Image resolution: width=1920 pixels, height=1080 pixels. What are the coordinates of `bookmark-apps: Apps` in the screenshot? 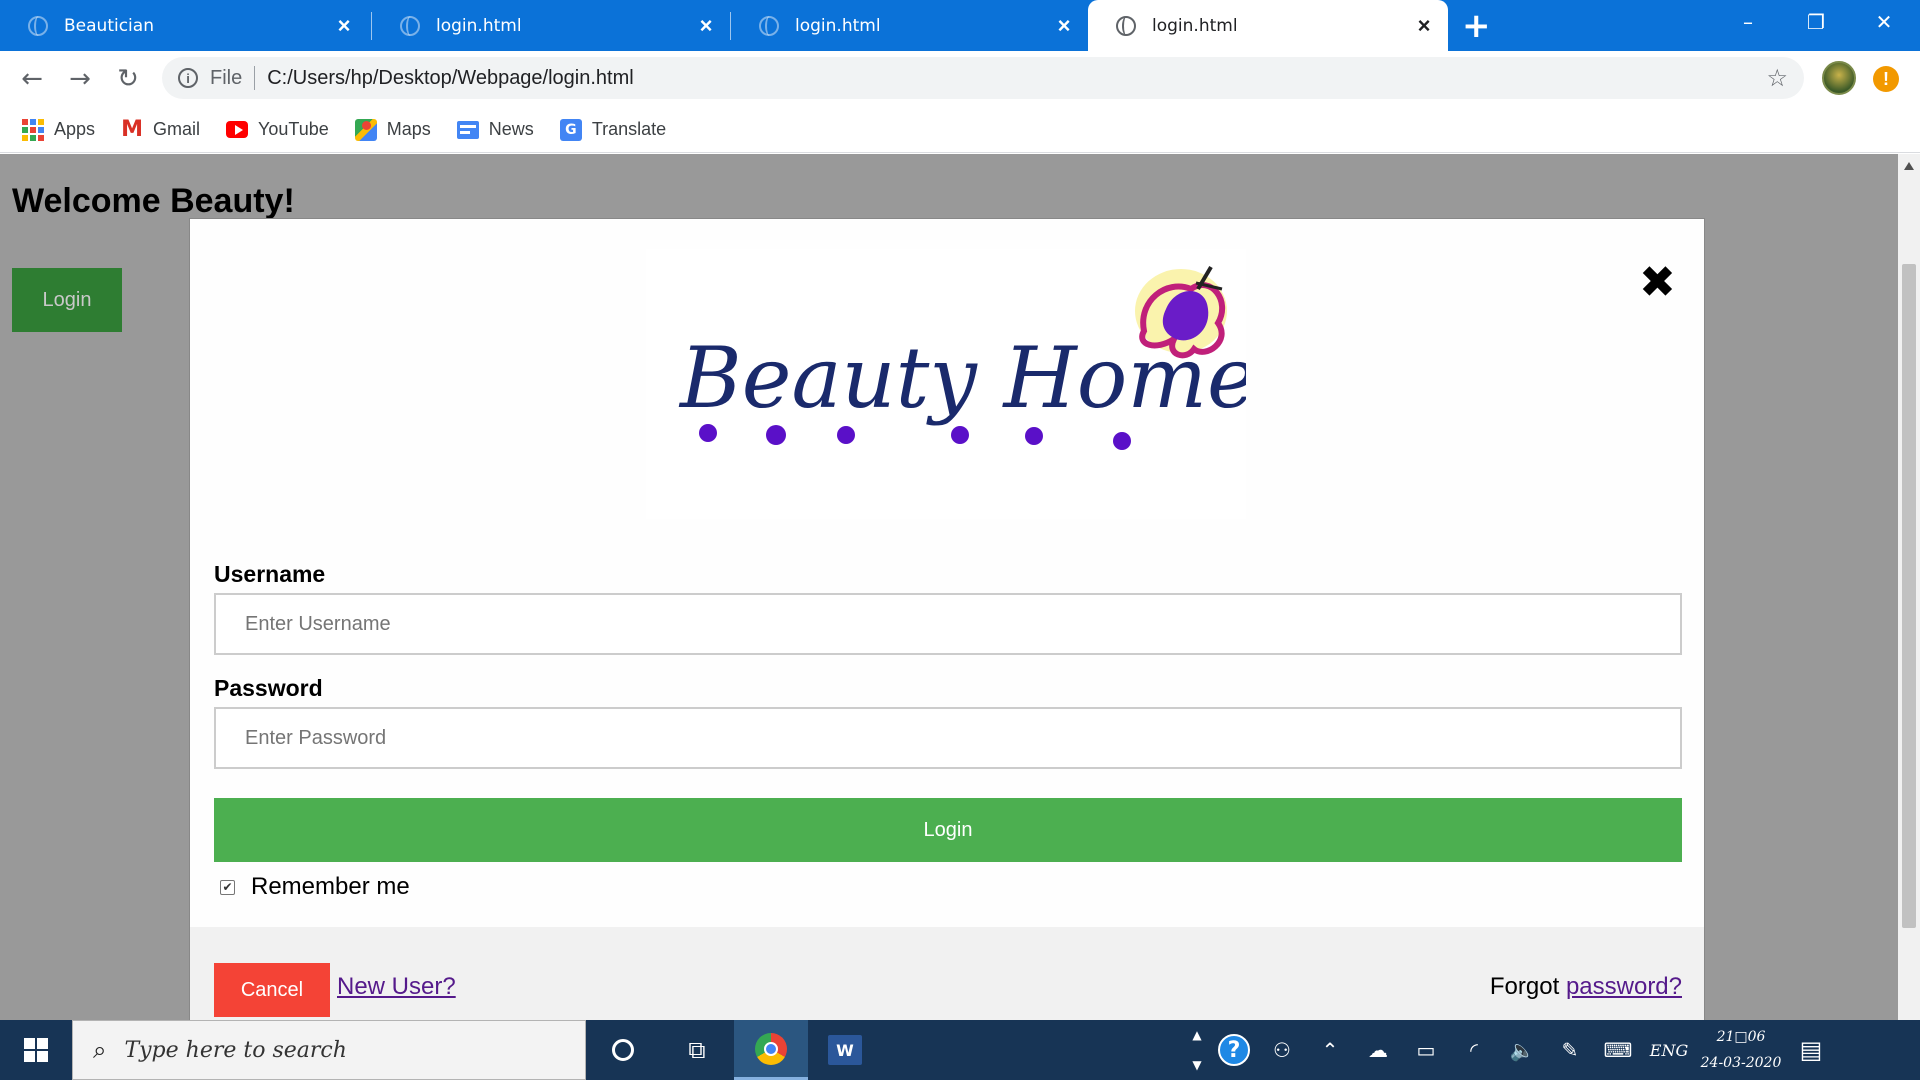 It's located at (59, 129).